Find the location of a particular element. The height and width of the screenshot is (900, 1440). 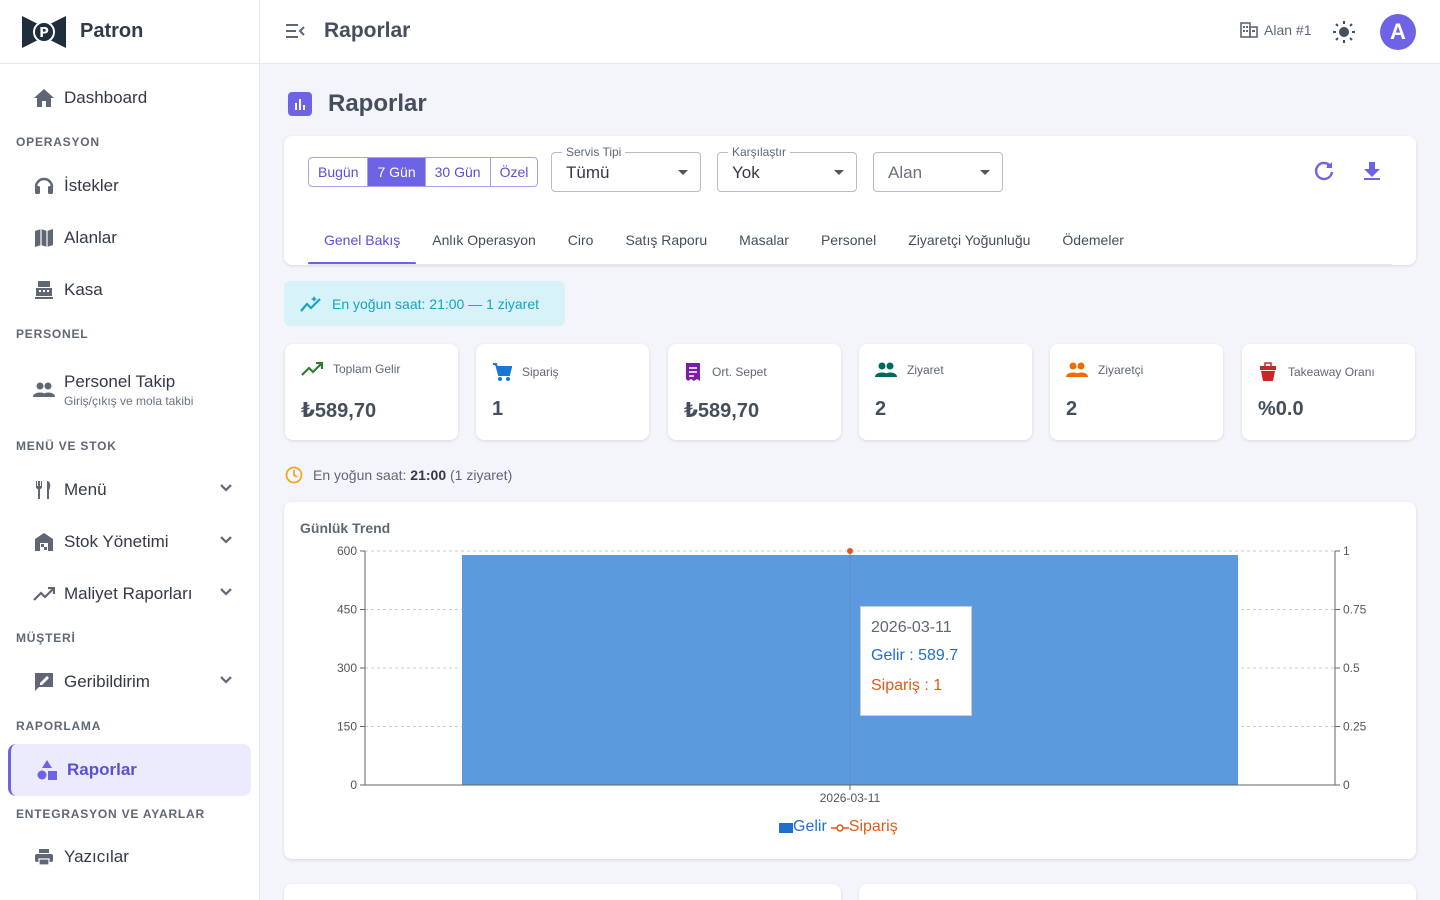

y2-tick-label: 0 is located at coordinates (1346, 785).